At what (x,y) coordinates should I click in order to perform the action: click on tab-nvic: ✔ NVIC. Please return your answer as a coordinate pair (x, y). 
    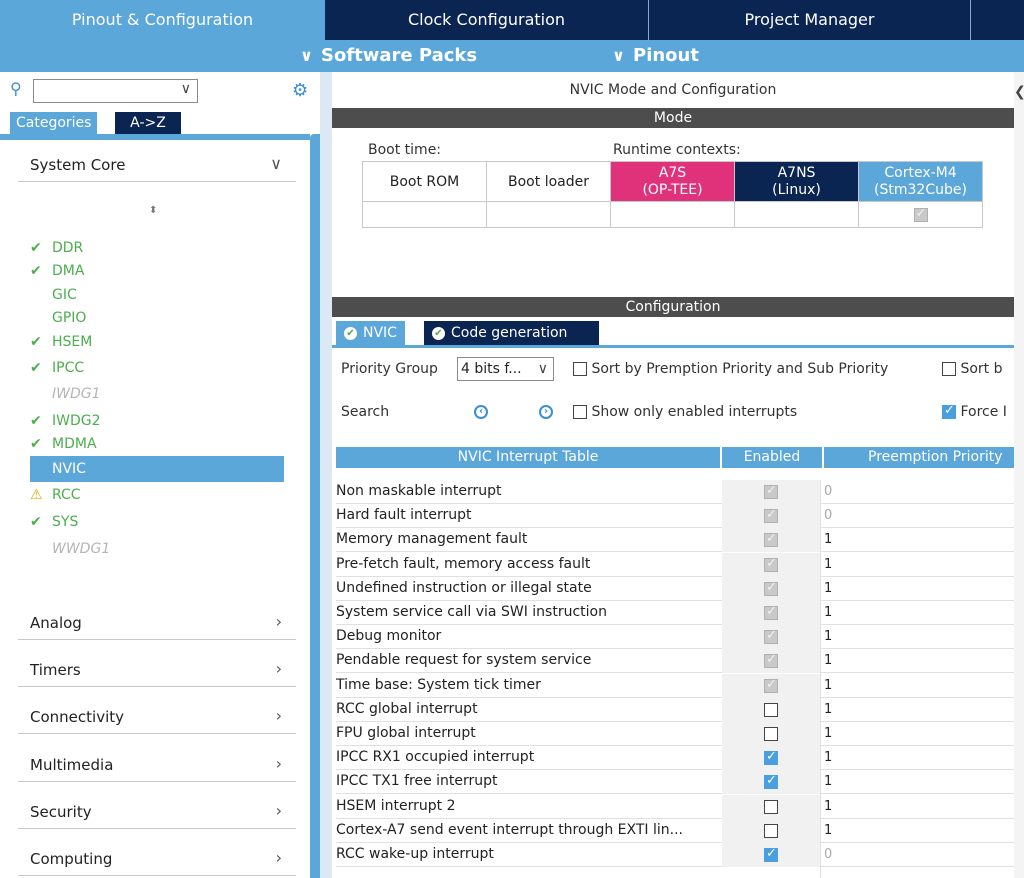
    Looking at the image, I should click on (370, 333).